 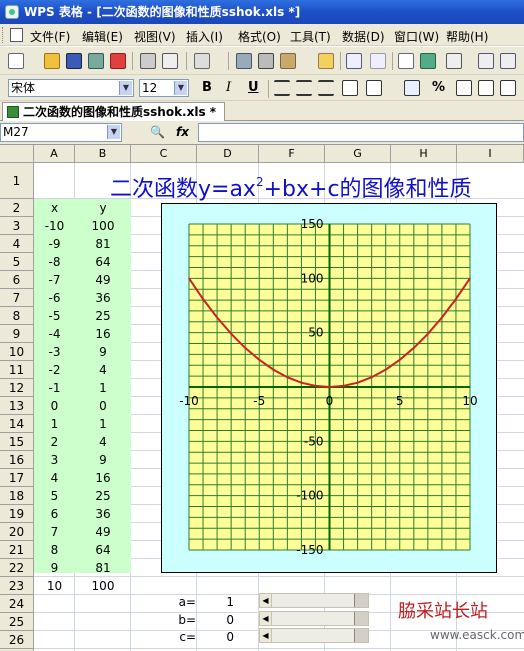 I want to click on column-header-g: G, so click(x=358, y=154).